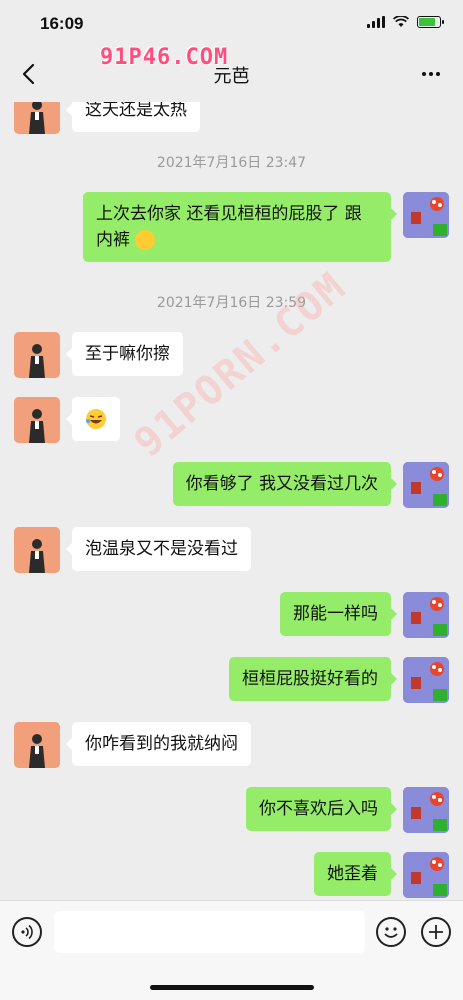  What do you see at coordinates (231, 303) in the screenshot?
I see `message-timestamp: 2021年7月16日 23:59` at bounding box center [231, 303].